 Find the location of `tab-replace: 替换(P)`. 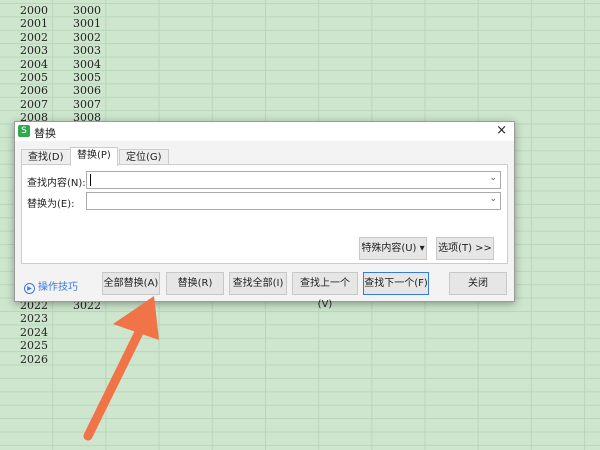

tab-replace: 替换(P) is located at coordinates (94, 156).